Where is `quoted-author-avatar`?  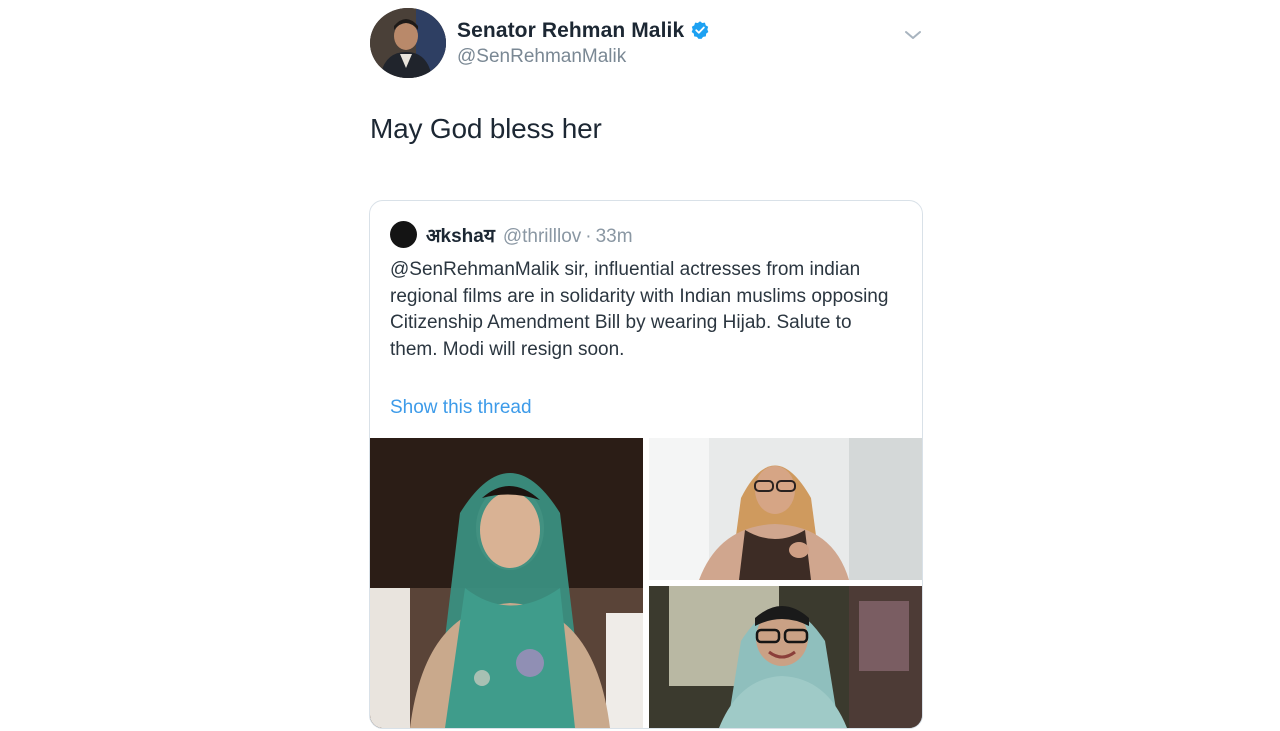
quoted-author-avatar is located at coordinates (403, 234).